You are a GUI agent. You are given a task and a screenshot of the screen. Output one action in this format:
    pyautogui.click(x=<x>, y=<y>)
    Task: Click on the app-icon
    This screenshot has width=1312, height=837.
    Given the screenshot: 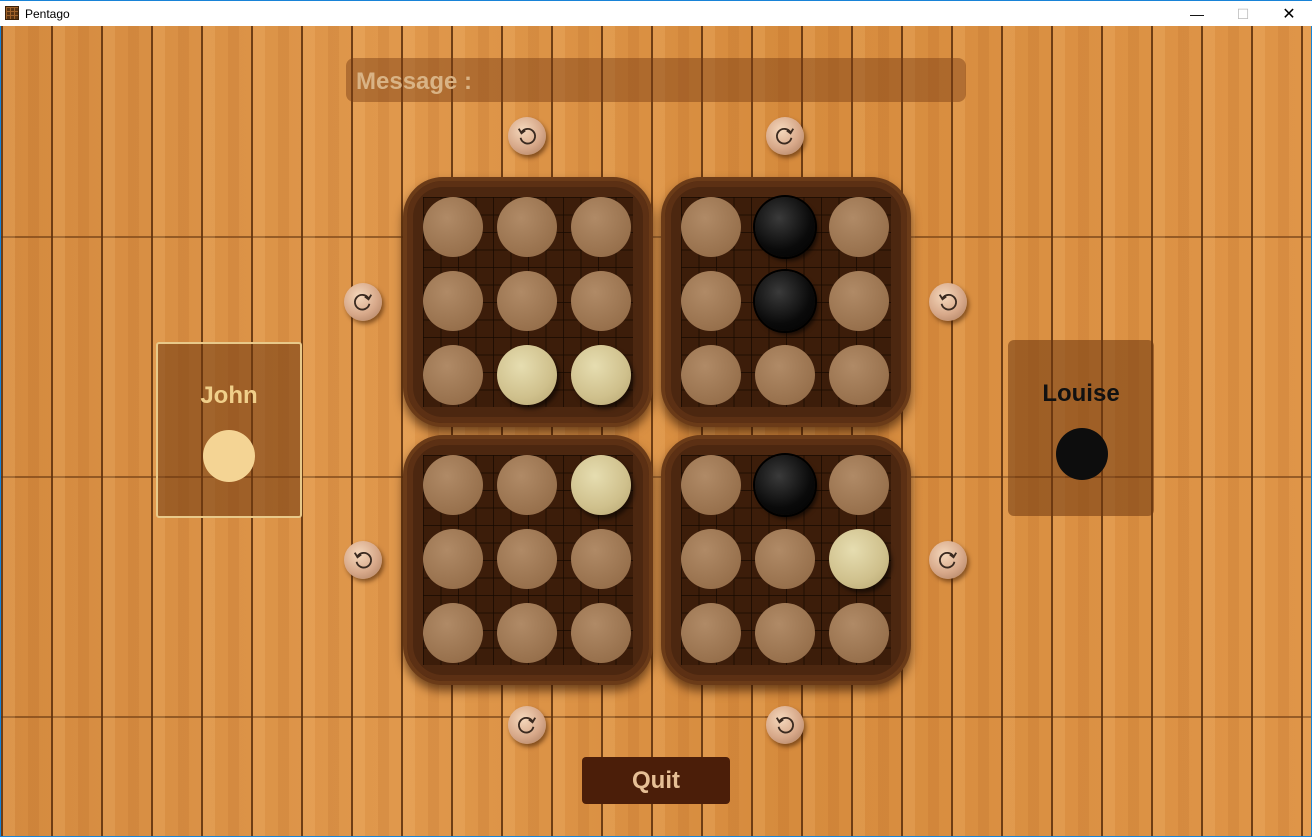 What is the action you would take?
    pyautogui.click(x=12, y=13)
    